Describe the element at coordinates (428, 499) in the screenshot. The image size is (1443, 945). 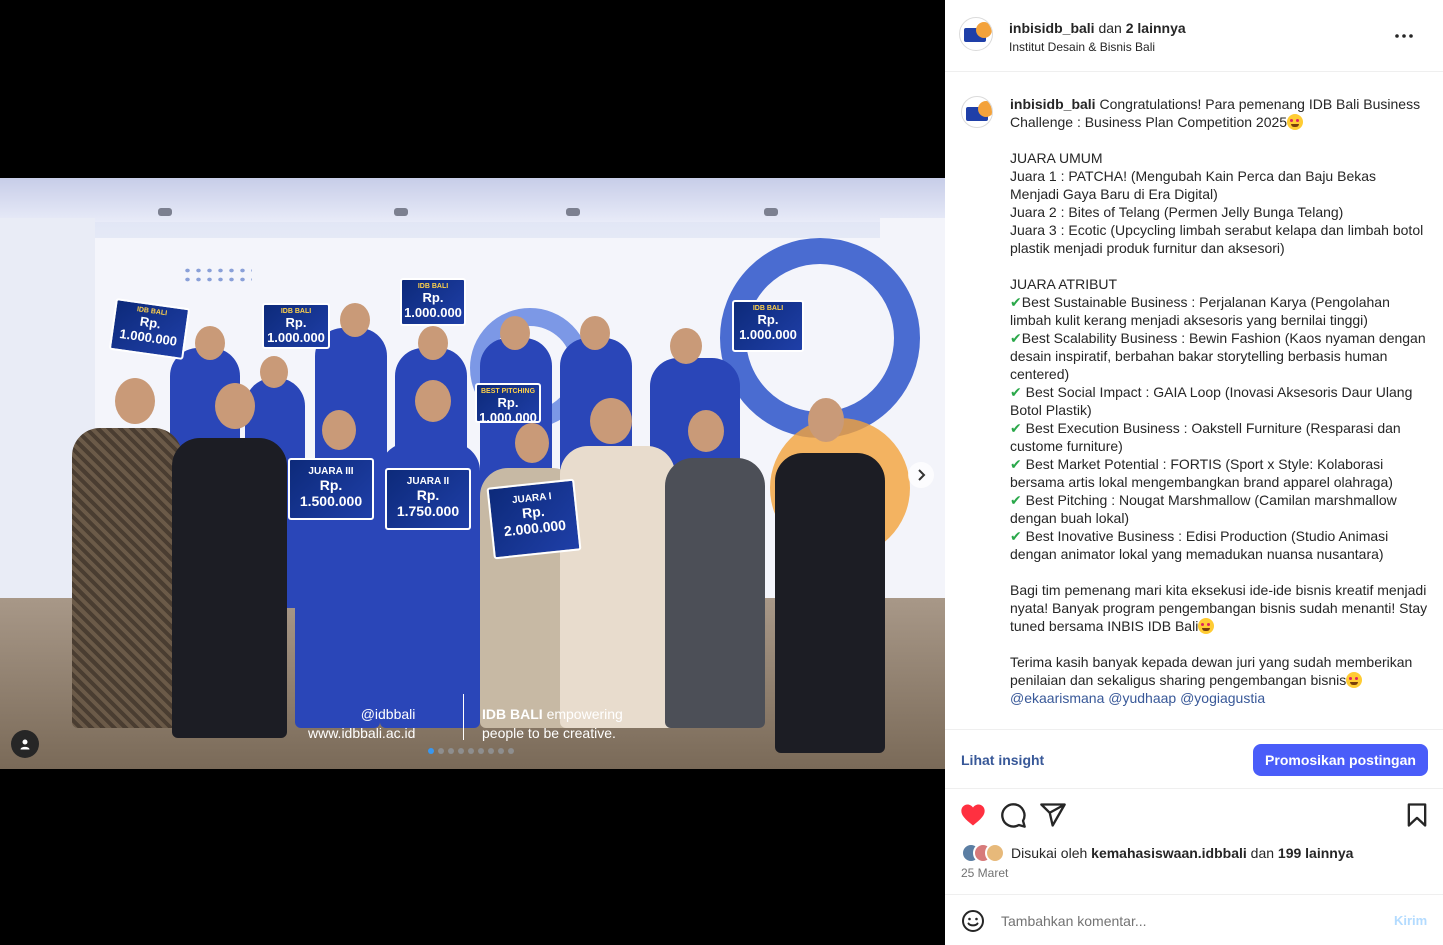
I see `prize-board-juara-2: JUARA II Rp. 1.750.000` at that location.